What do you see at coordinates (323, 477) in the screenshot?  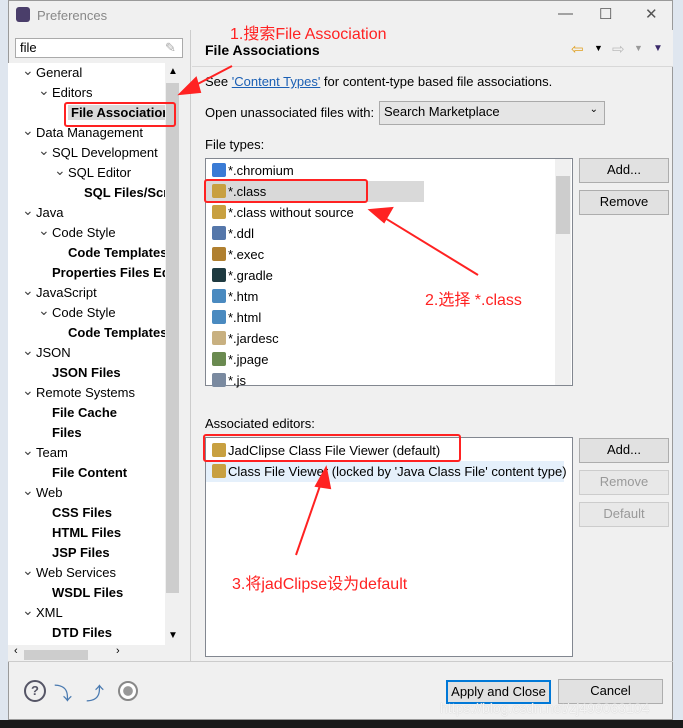 I see `arrowhead-step3` at bounding box center [323, 477].